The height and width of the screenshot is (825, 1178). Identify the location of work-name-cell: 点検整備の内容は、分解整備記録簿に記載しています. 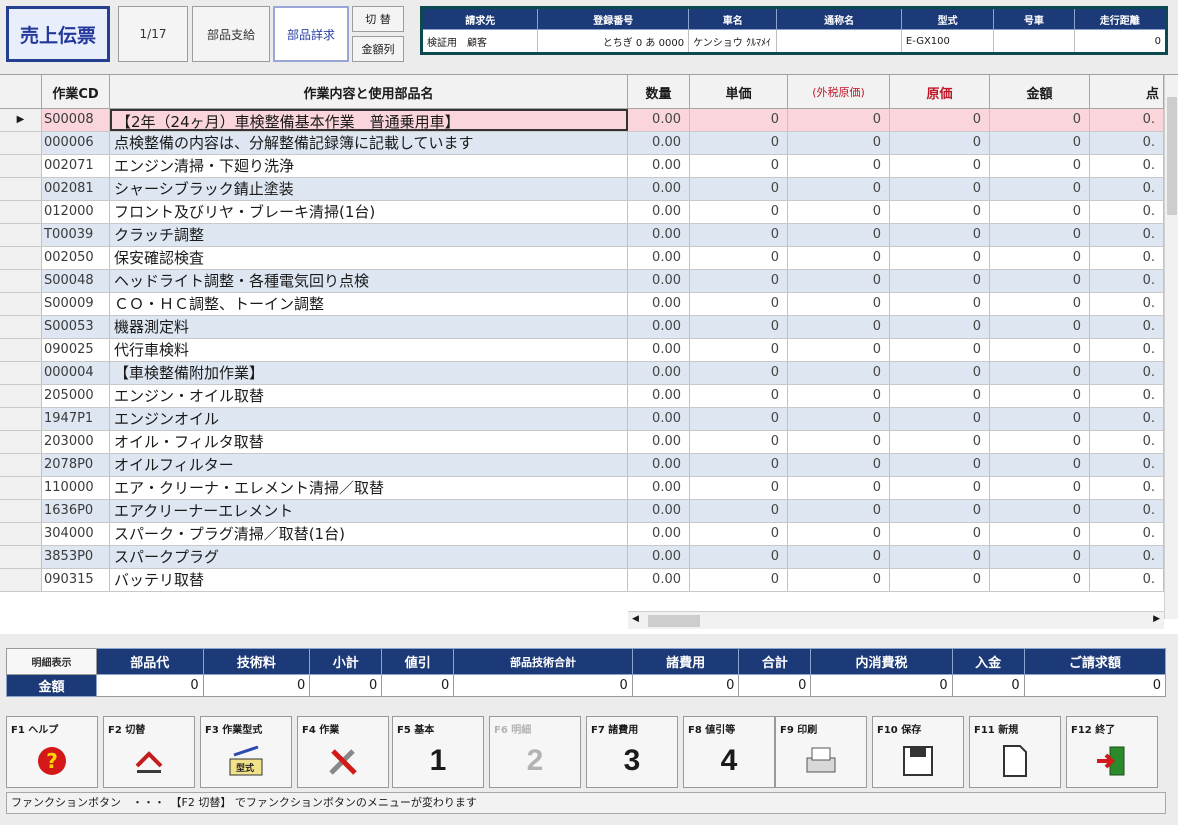
(369, 143).